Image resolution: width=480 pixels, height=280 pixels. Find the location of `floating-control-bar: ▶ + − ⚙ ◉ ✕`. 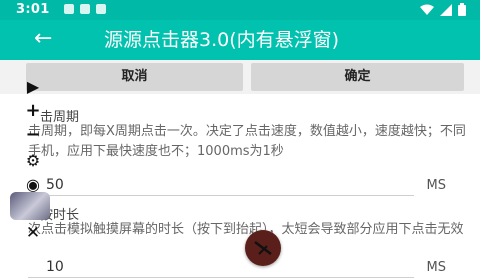

floating-control-bar: ▶ + − ⚙ ◉ ✕ is located at coordinates (32, 172).